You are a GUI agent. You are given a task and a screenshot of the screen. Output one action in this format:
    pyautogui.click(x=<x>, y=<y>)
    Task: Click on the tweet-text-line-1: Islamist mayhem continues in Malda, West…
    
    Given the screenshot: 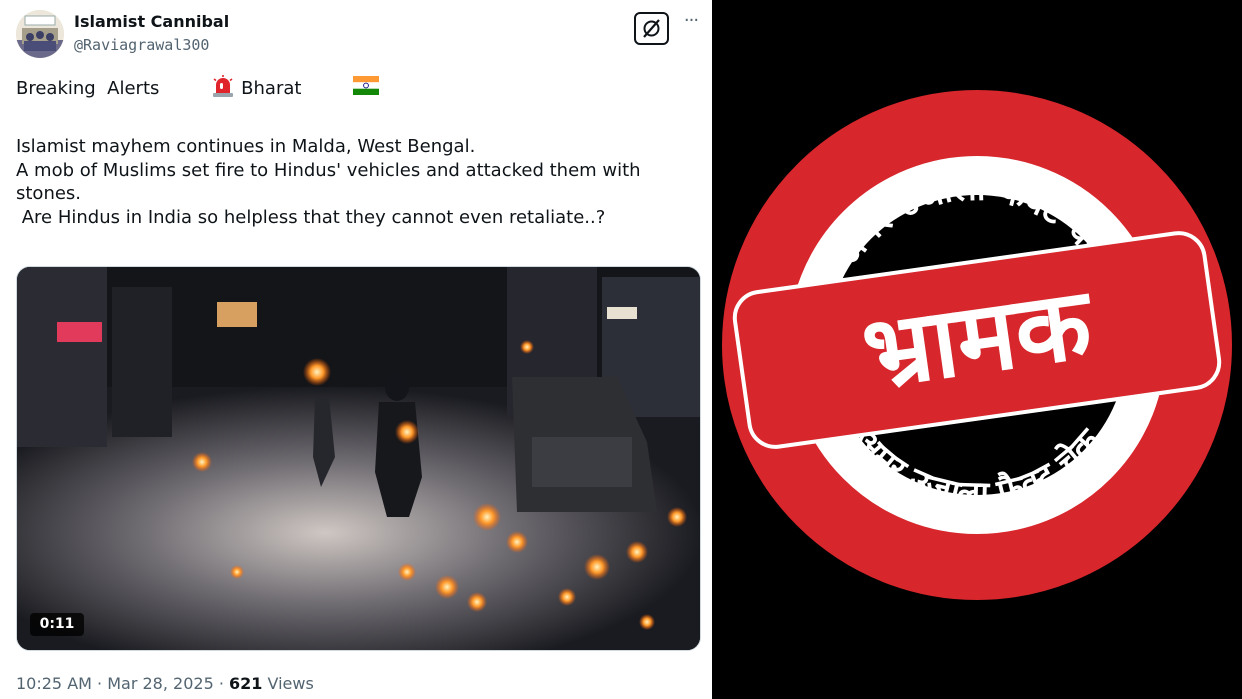 What is the action you would take?
    pyautogui.click(x=246, y=146)
    